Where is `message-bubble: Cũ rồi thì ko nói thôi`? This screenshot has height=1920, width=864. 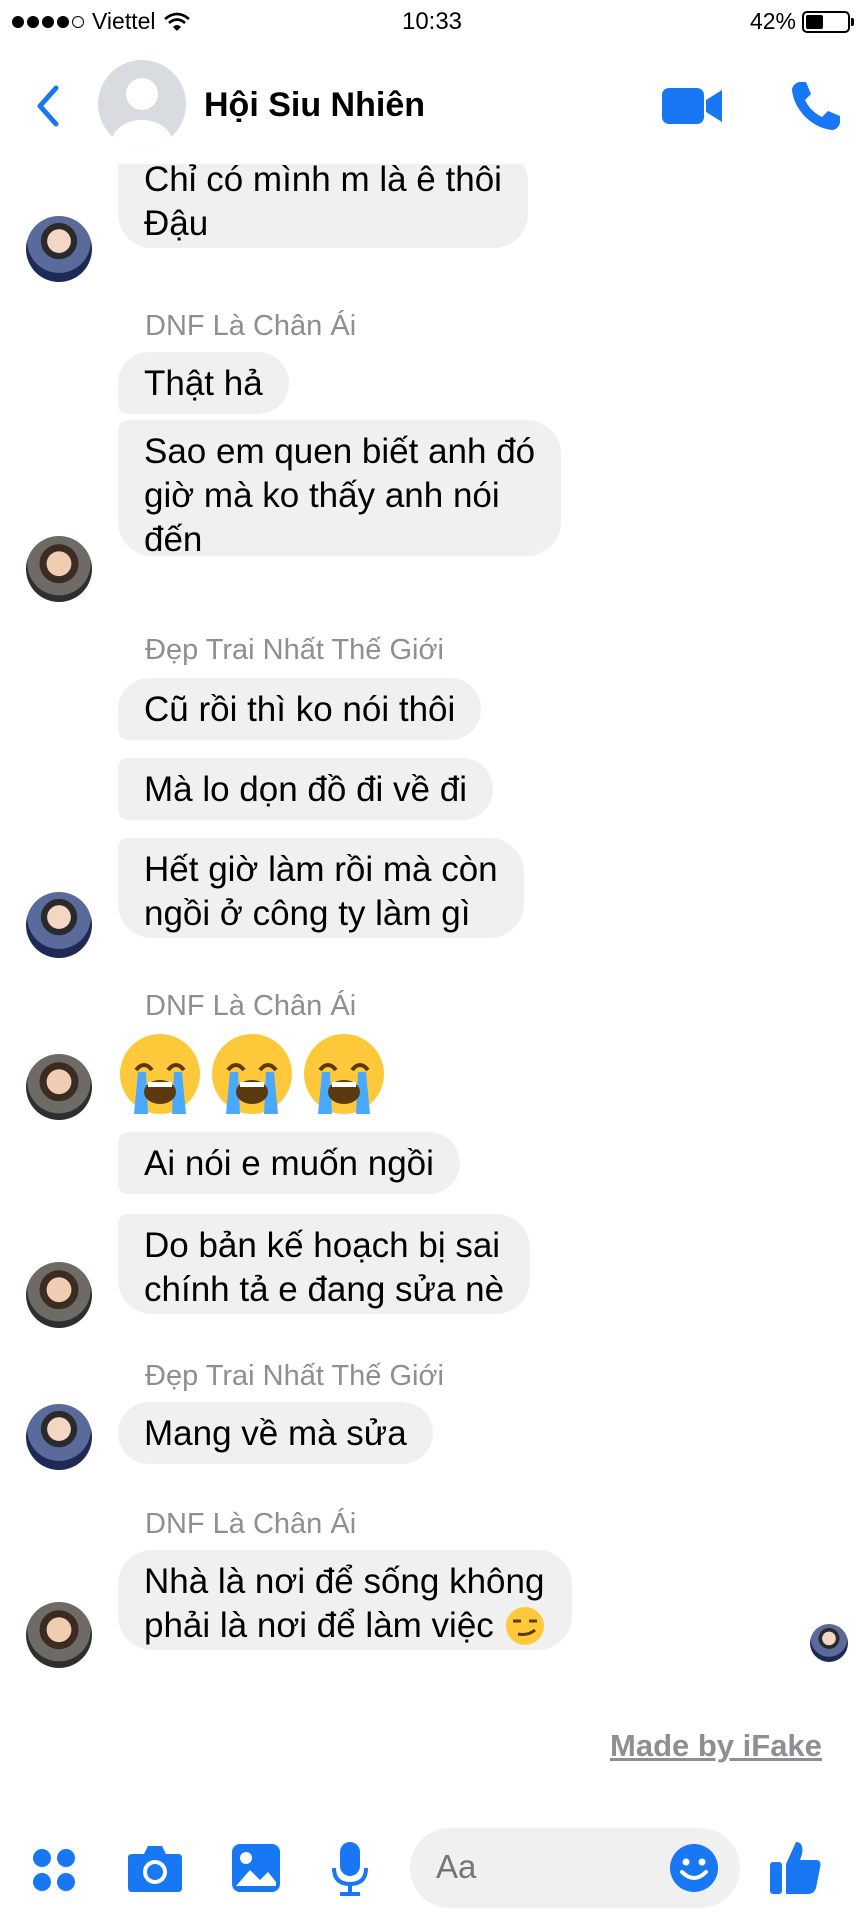 message-bubble: Cũ rồi thì ko nói thôi is located at coordinates (300, 709).